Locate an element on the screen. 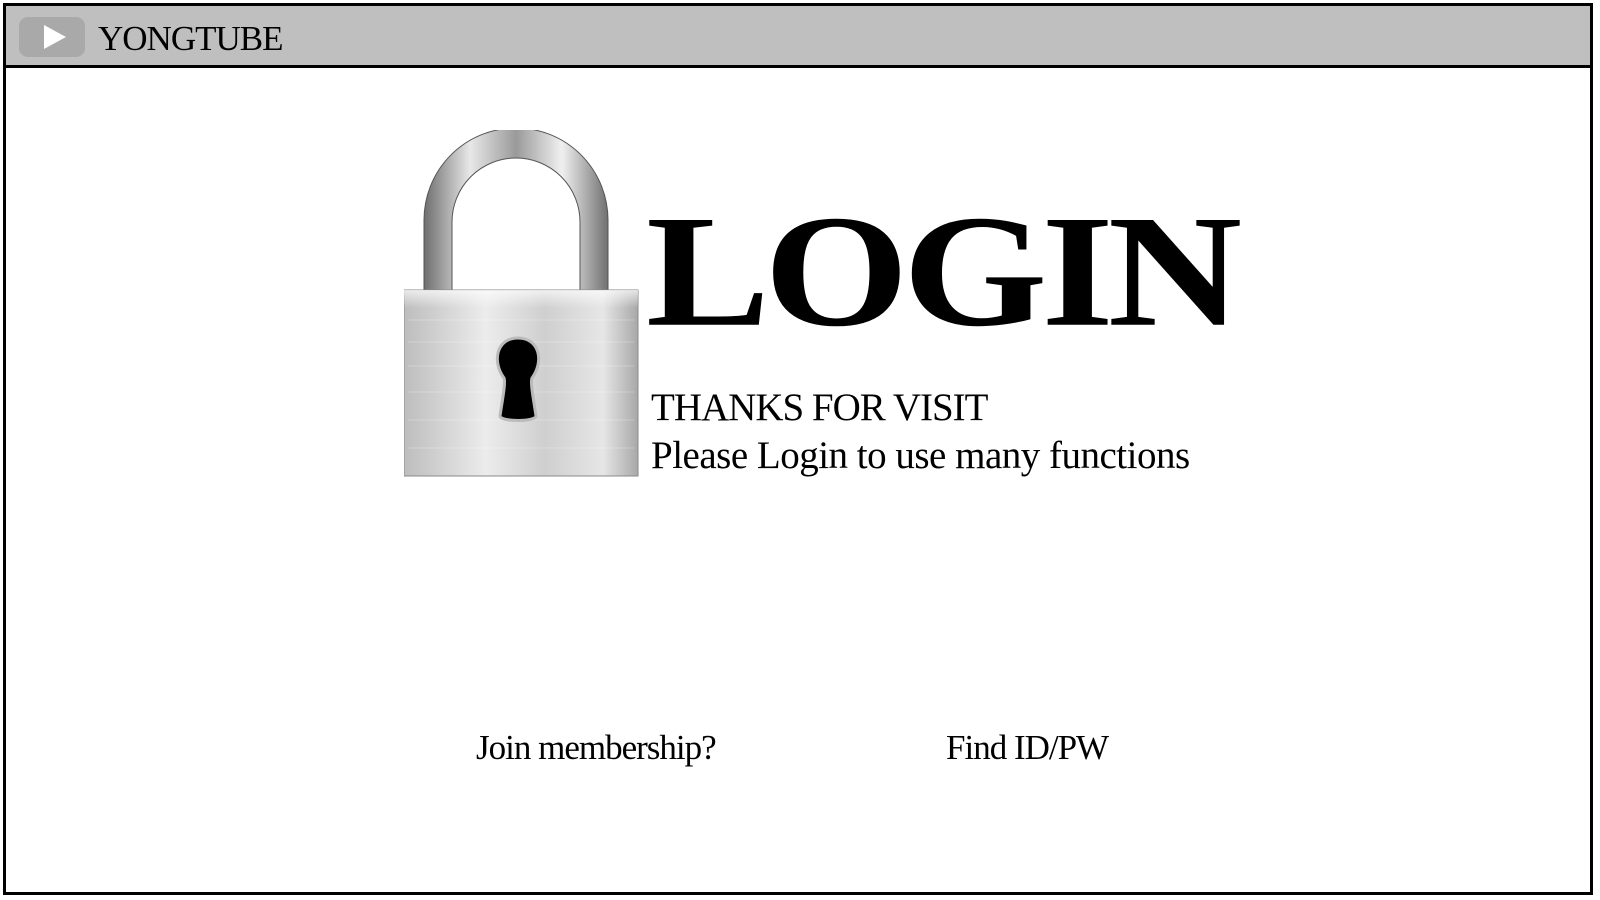  brand-name: YONGTUBE is located at coordinates (190, 39).